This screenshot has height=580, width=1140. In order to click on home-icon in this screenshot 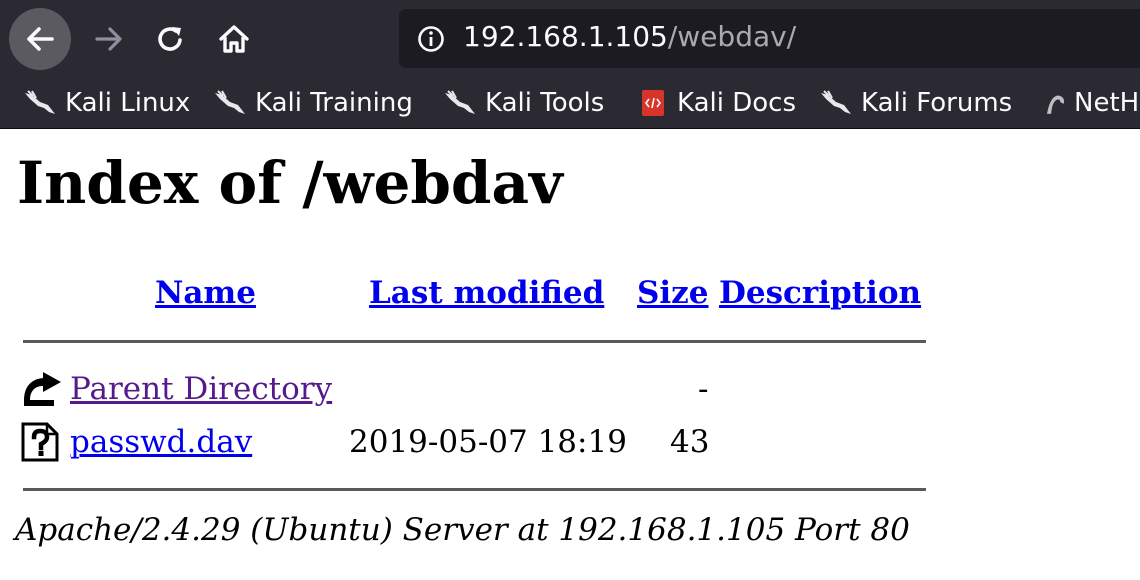, I will do `click(234, 39)`.